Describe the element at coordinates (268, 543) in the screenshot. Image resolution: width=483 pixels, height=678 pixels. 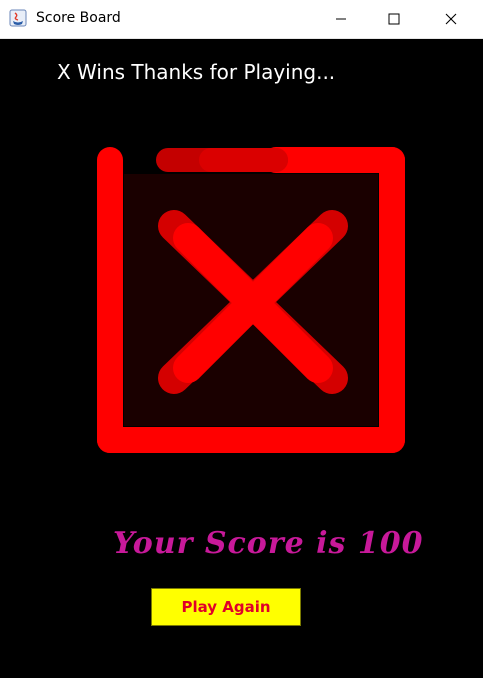
I see `score-message: Your Score is 100` at that location.